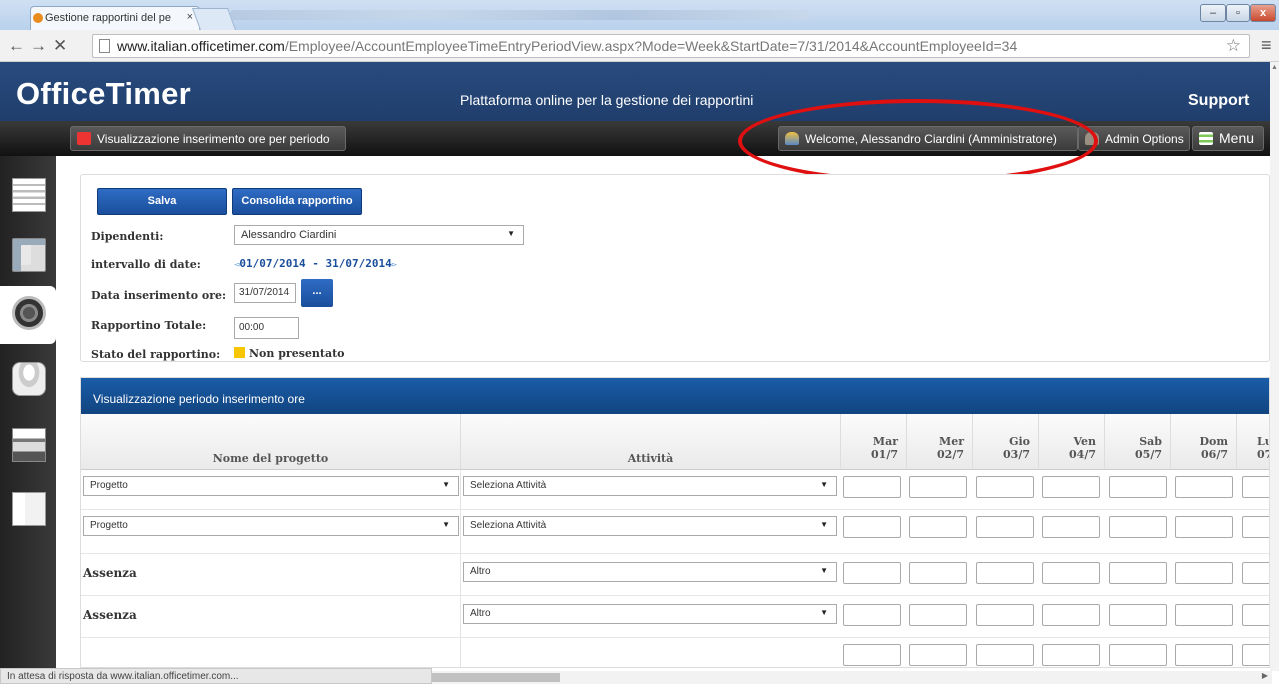 Image resolution: width=1279 pixels, height=684 pixels. Describe the element at coordinates (110, 615) in the screenshot. I see `absence-label: Assenza` at that location.